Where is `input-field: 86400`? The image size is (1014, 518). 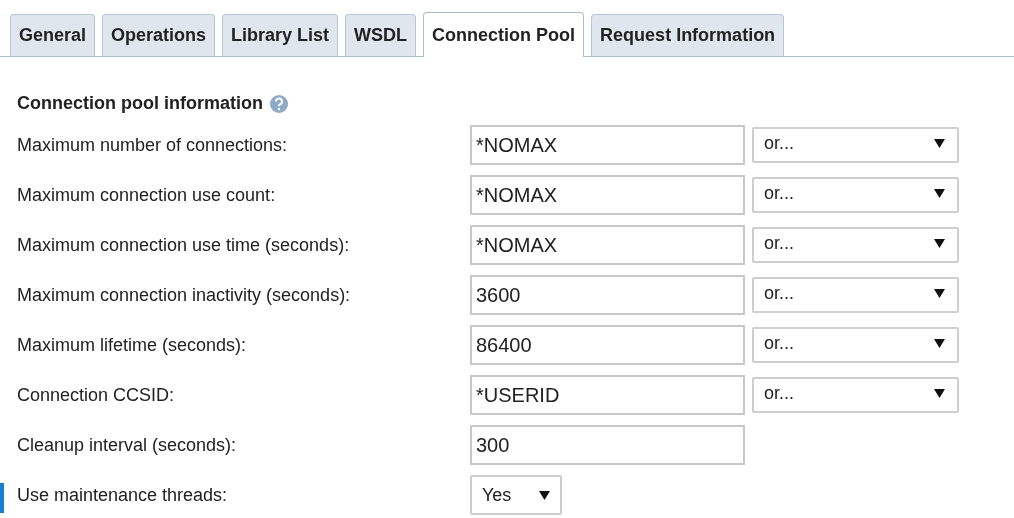
input-field: 86400 is located at coordinates (607, 345).